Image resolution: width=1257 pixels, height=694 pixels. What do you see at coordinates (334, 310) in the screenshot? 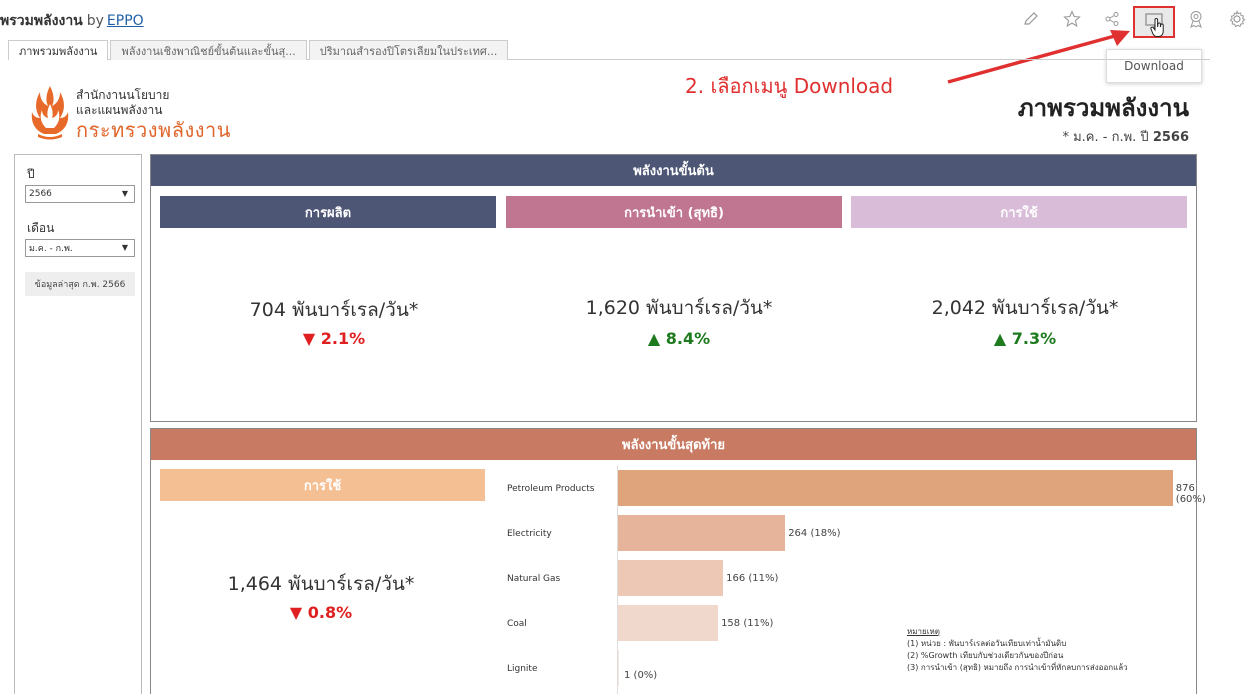
I see `production-value: 704 พันบาร์เรล/วัน*` at bounding box center [334, 310].